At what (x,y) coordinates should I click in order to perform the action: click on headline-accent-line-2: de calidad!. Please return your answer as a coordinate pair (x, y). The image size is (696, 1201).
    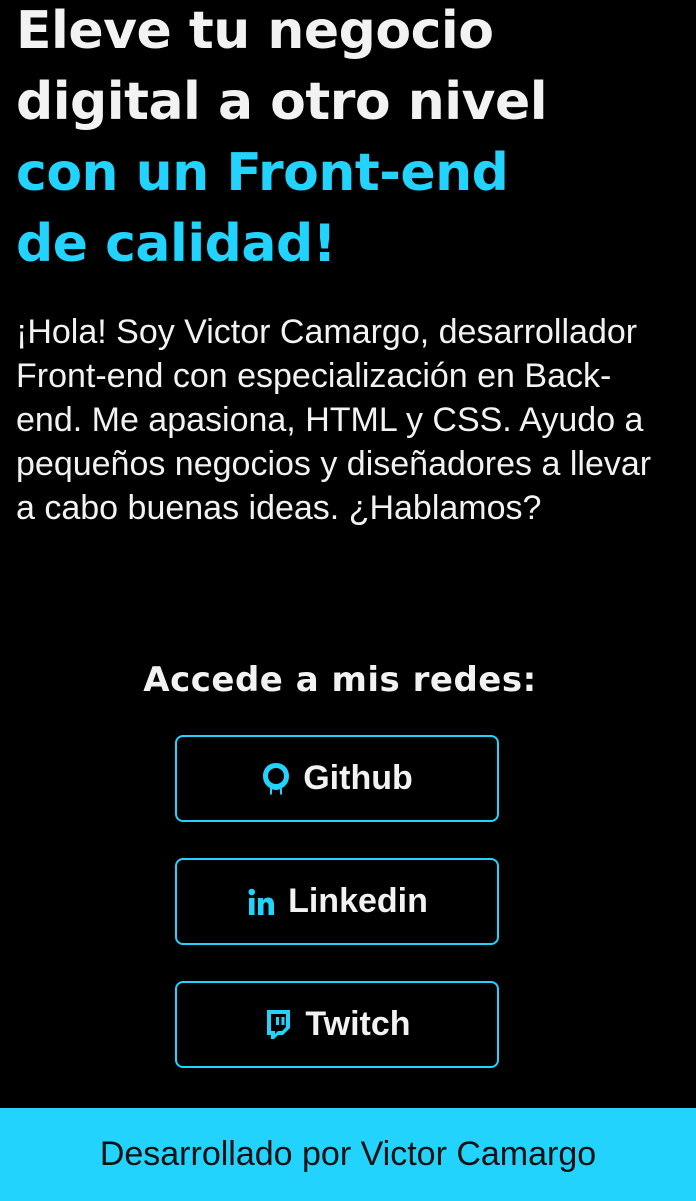
    Looking at the image, I should click on (176, 244).